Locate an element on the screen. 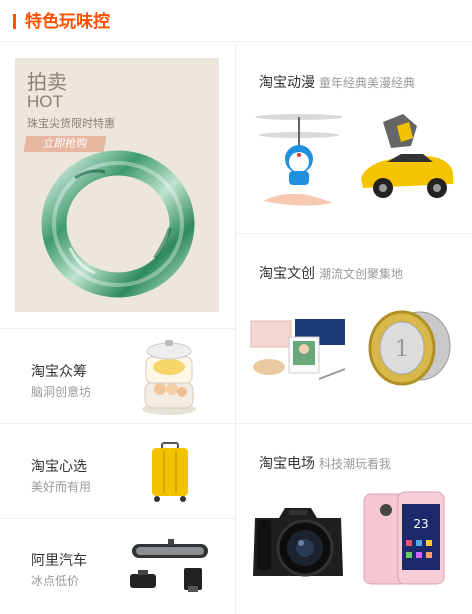 The height and width of the screenshot is (614, 472). commemorative-coins-image: 1 is located at coordinates (409, 348).